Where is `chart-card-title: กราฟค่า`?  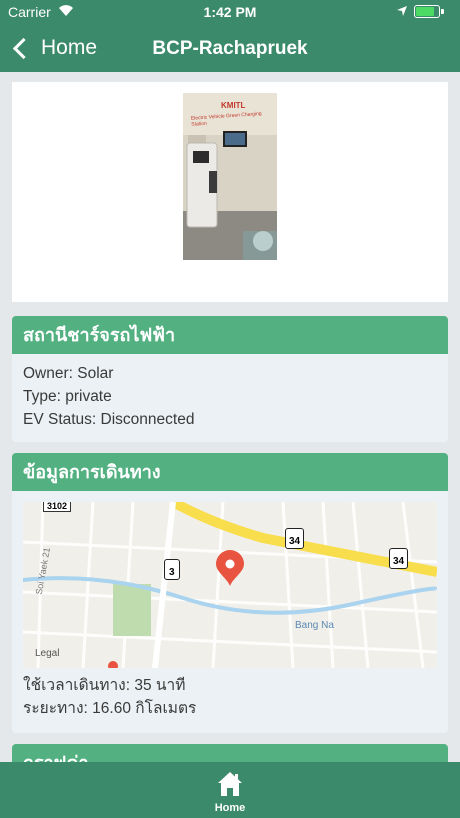
chart-card-title: กราฟค่า is located at coordinates (230, 753).